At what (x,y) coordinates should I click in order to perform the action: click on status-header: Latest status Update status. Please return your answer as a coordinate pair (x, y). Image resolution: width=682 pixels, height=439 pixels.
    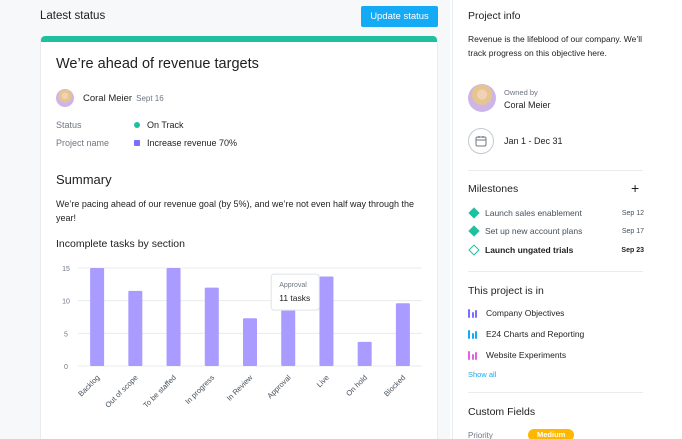
    Looking at the image, I should click on (239, 19).